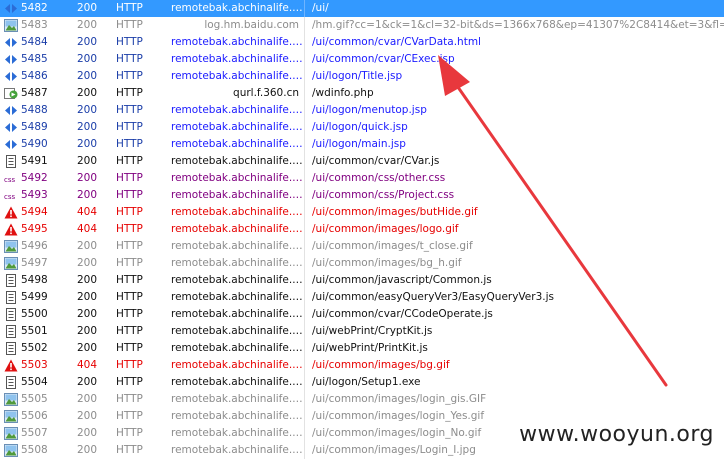 Image resolution: width=724 pixels, height=461 pixels. Describe the element at coordinates (34, 8) in the screenshot. I see `session-number: 5482` at that location.